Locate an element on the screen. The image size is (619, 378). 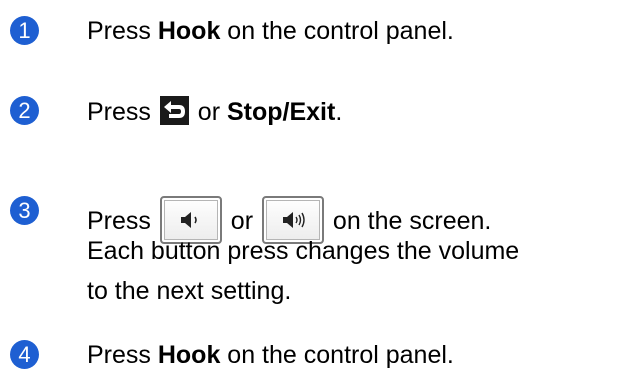
step-4-text: Press Hook on the control panel. is located at coordinates (270, 355).